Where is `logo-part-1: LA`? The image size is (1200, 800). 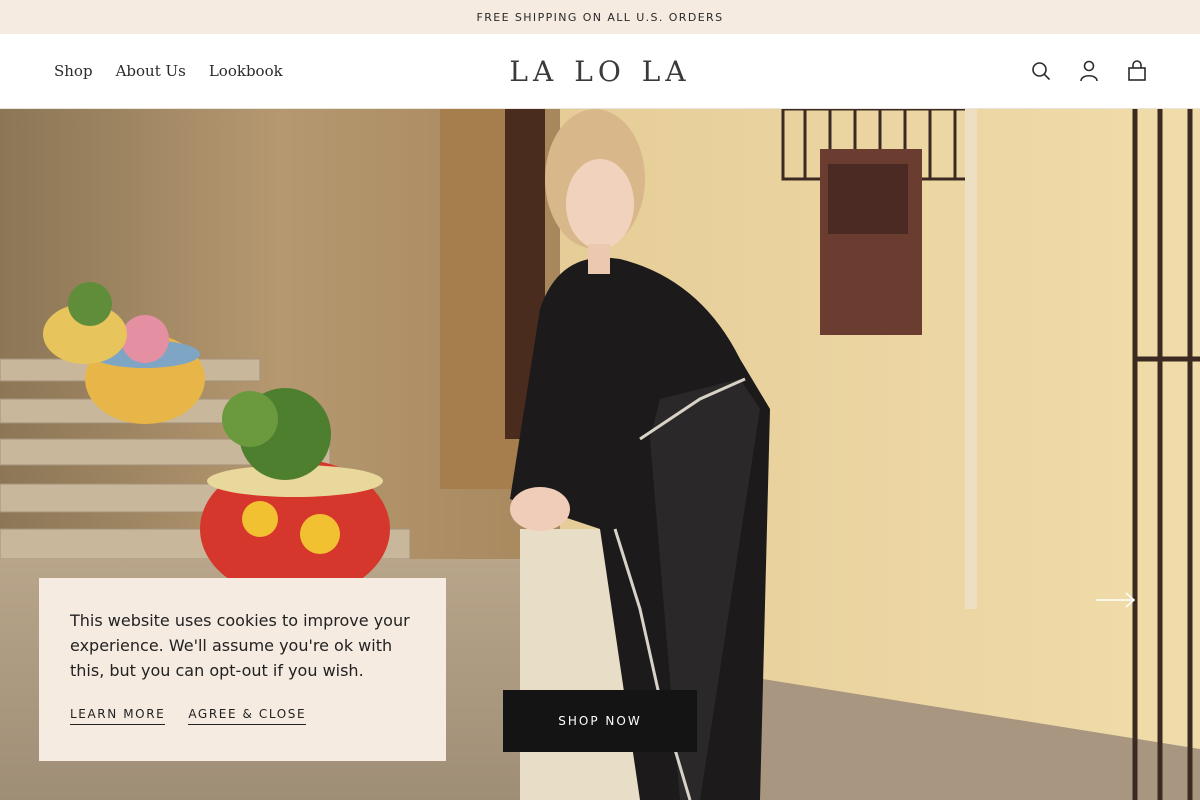
logo-part-1: LA is located at coordinates (534, 71).